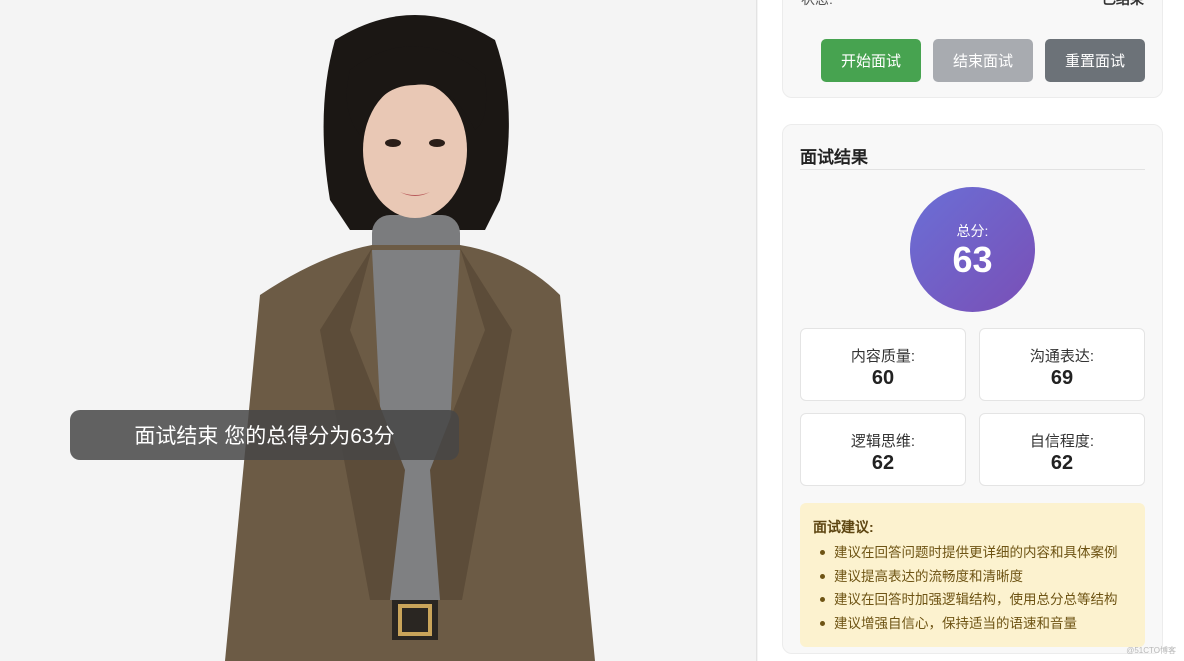 The image size is (1184, 661). What do you see at coordinates (883, 356) in the screenshot?
I see `metric-label: 内容质量:` at bounding box center [883, 356].